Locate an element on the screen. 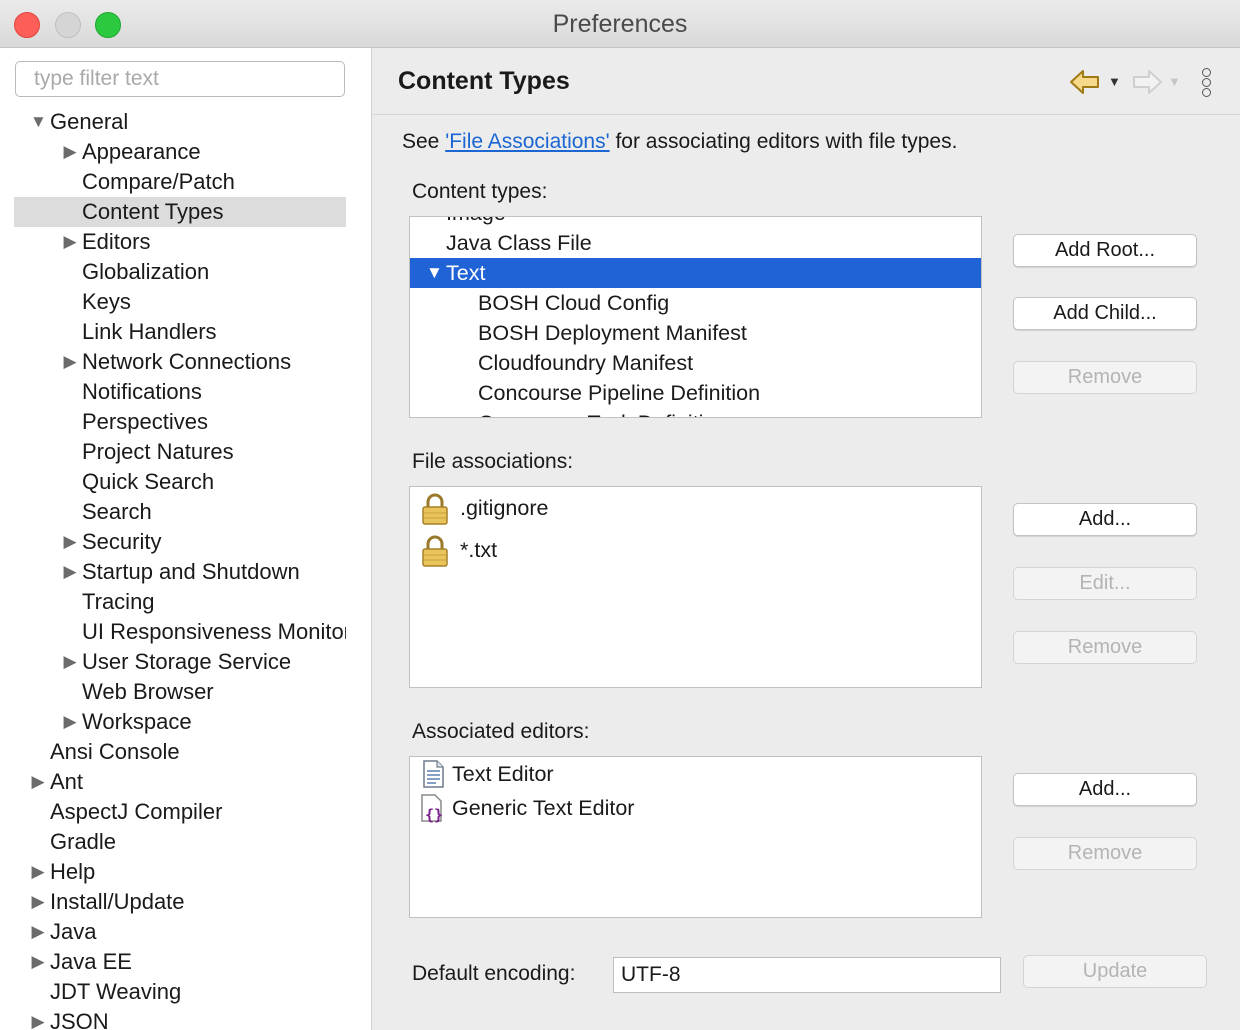 Image resolution: width=1240 pixels, height=1030 pixels. sidebar-item-label: Link Handlers is located at coordinates (149, 331).